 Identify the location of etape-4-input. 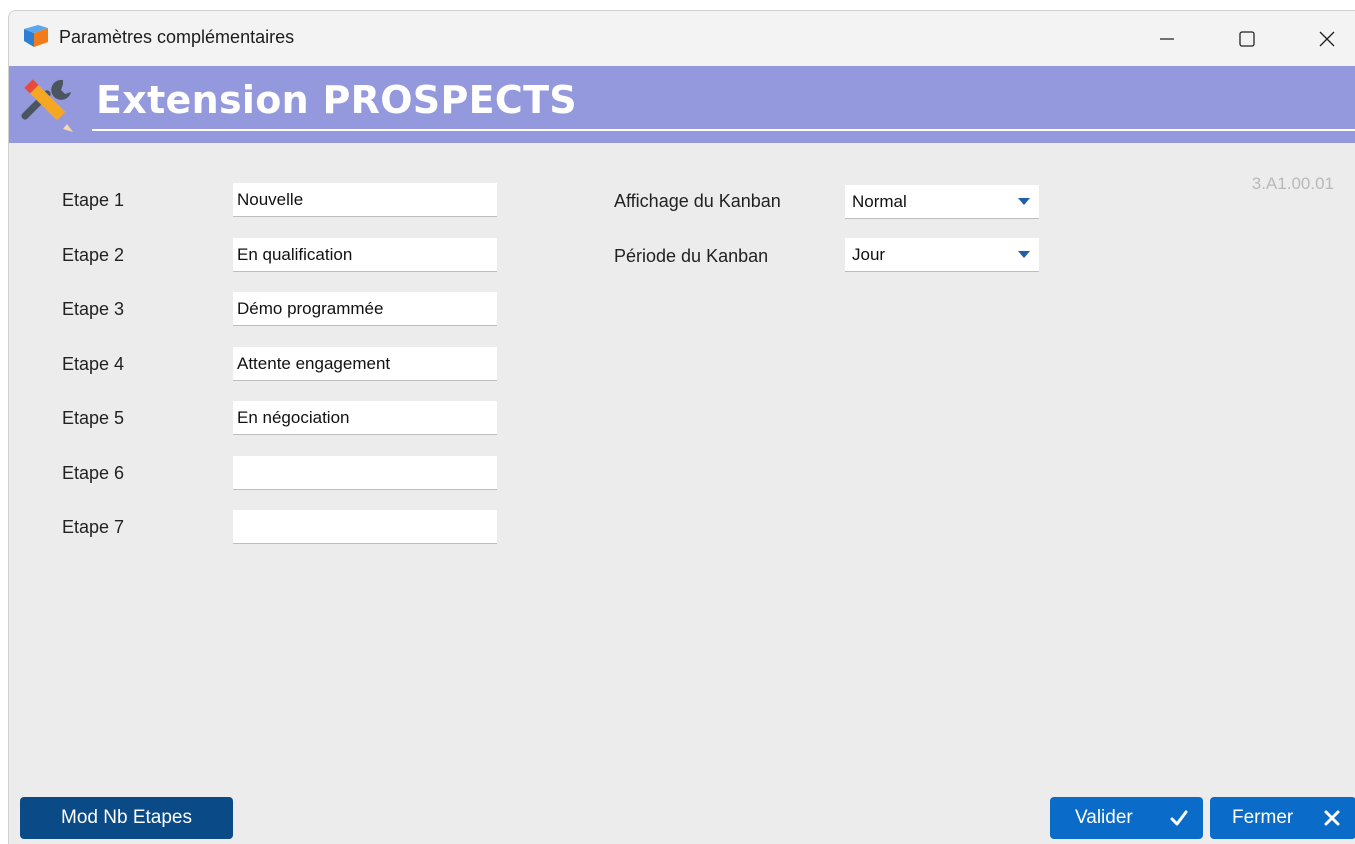
(365, 364).